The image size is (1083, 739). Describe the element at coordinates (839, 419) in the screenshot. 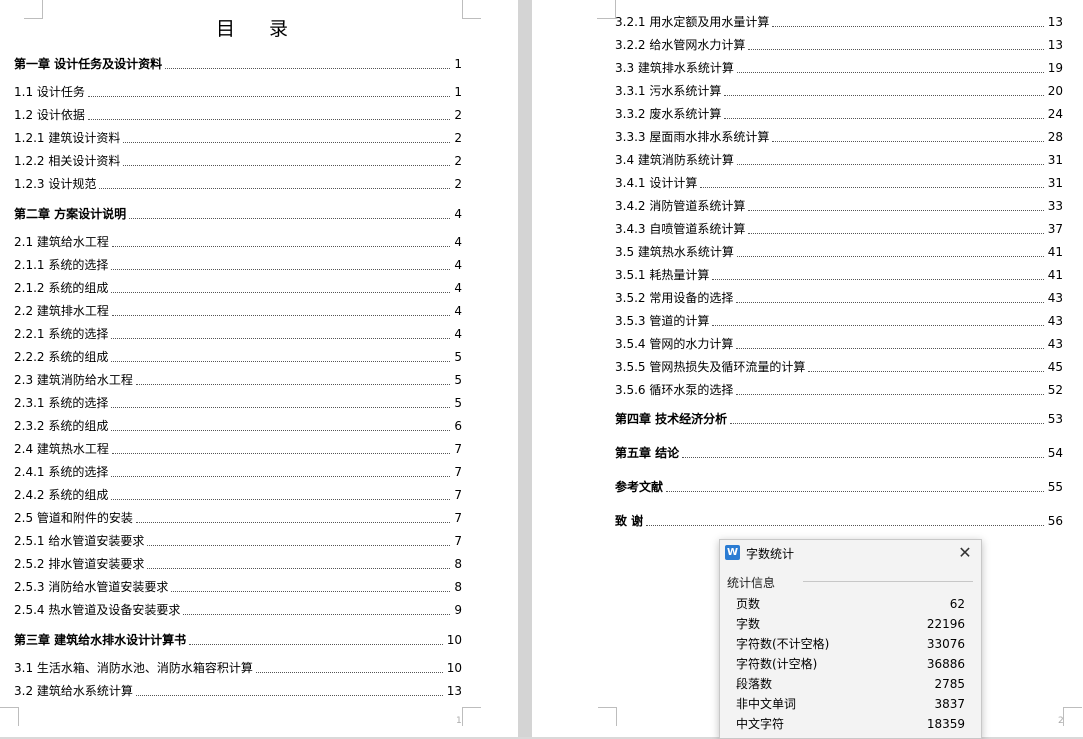

I see `toc-chapter-entry: 第四章 技术经济分析 53` at that location.